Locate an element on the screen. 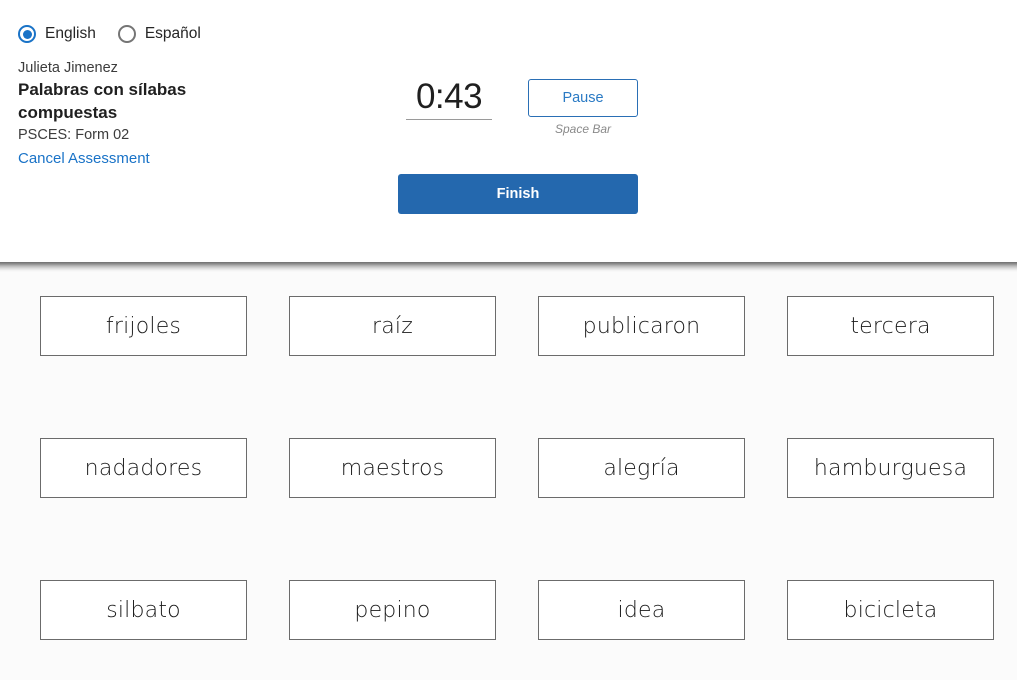 This screenshot has height=680, width=1017. word-card: idea is located at coordinates (641, 610).